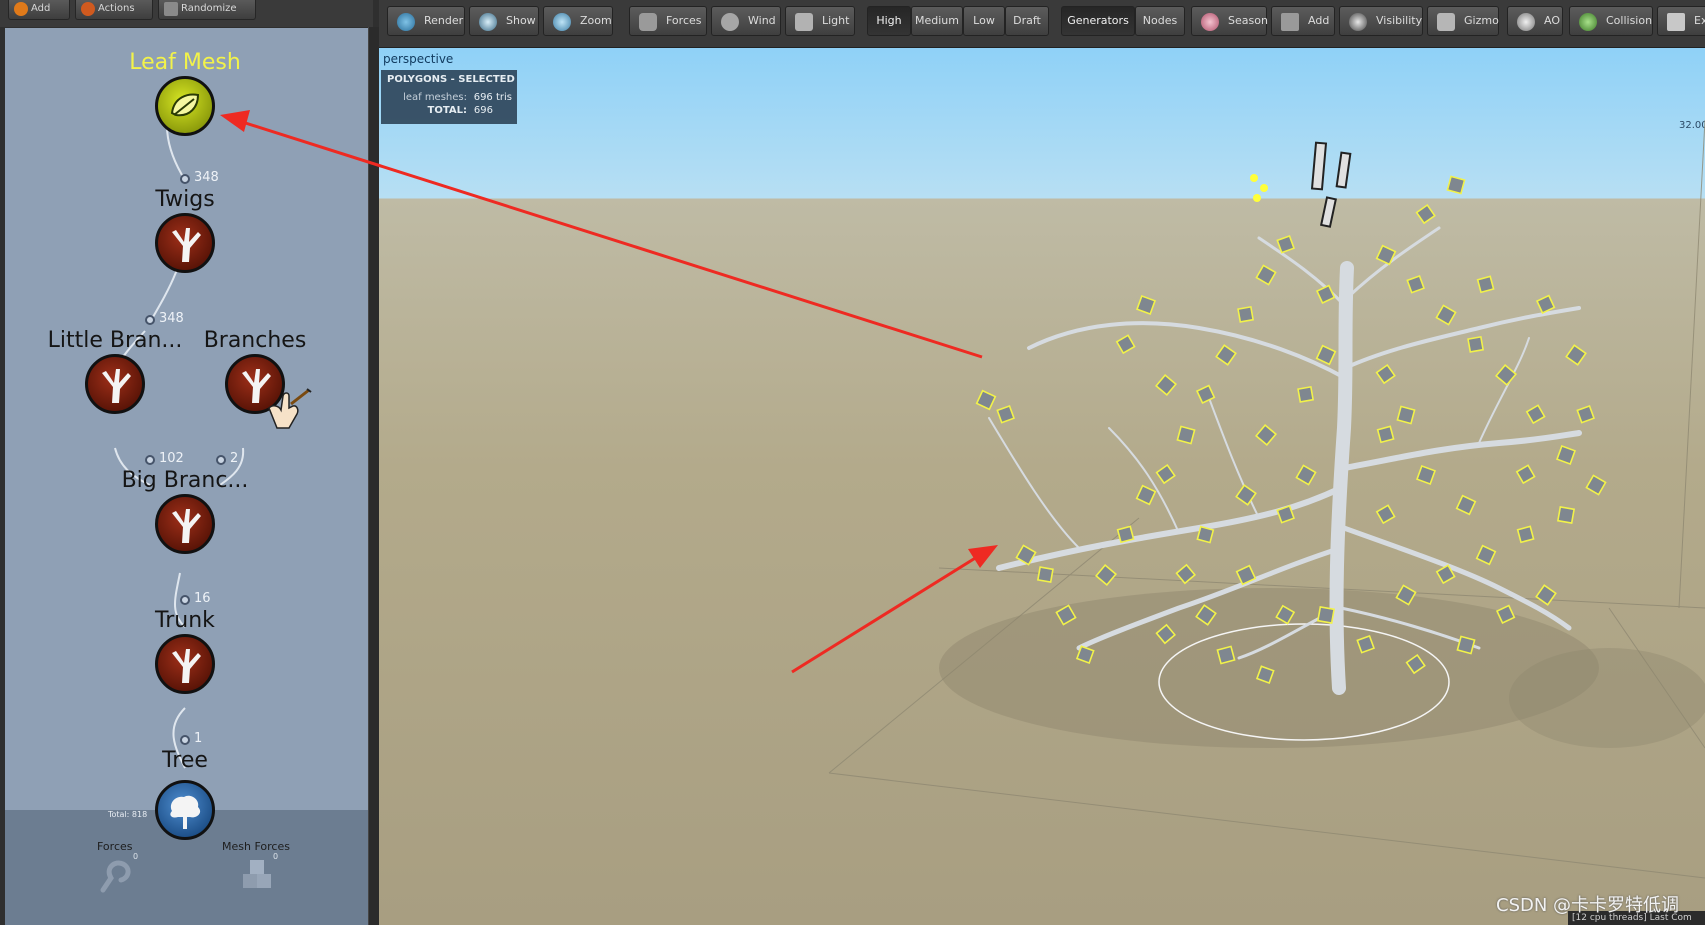 The height and width of the screenshot is (925, 1705). I want to click on add-node-button: Add, so click(39, 10).